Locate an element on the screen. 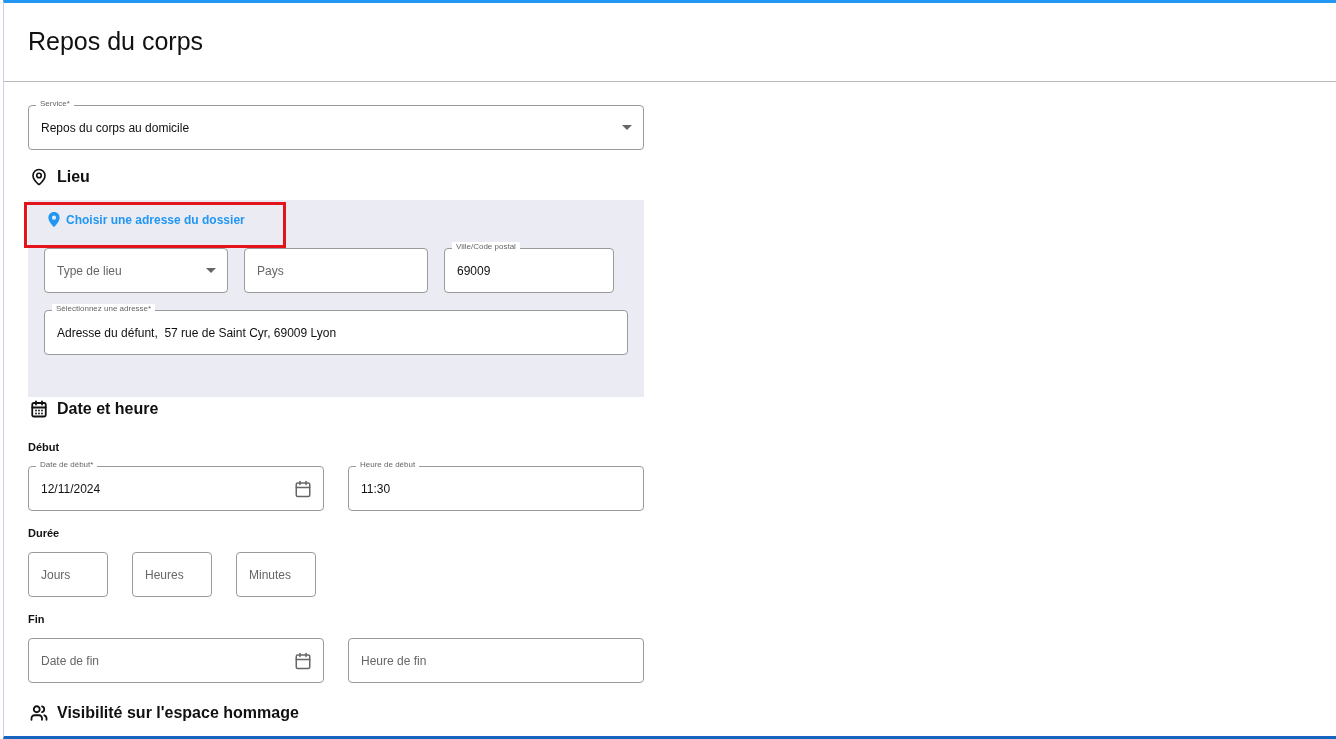 The width and height of the screenshot is (1336, 739). field-label: Sélectionnez une adresse* is located at coordinates (104, 309).